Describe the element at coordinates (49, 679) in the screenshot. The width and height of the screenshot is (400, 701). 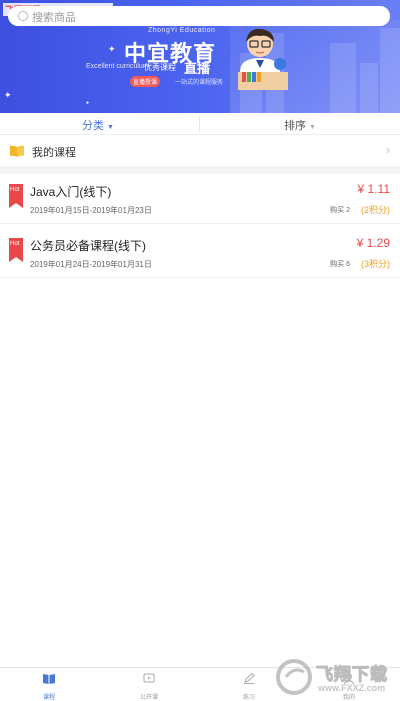
I see `book-icon` at that location.